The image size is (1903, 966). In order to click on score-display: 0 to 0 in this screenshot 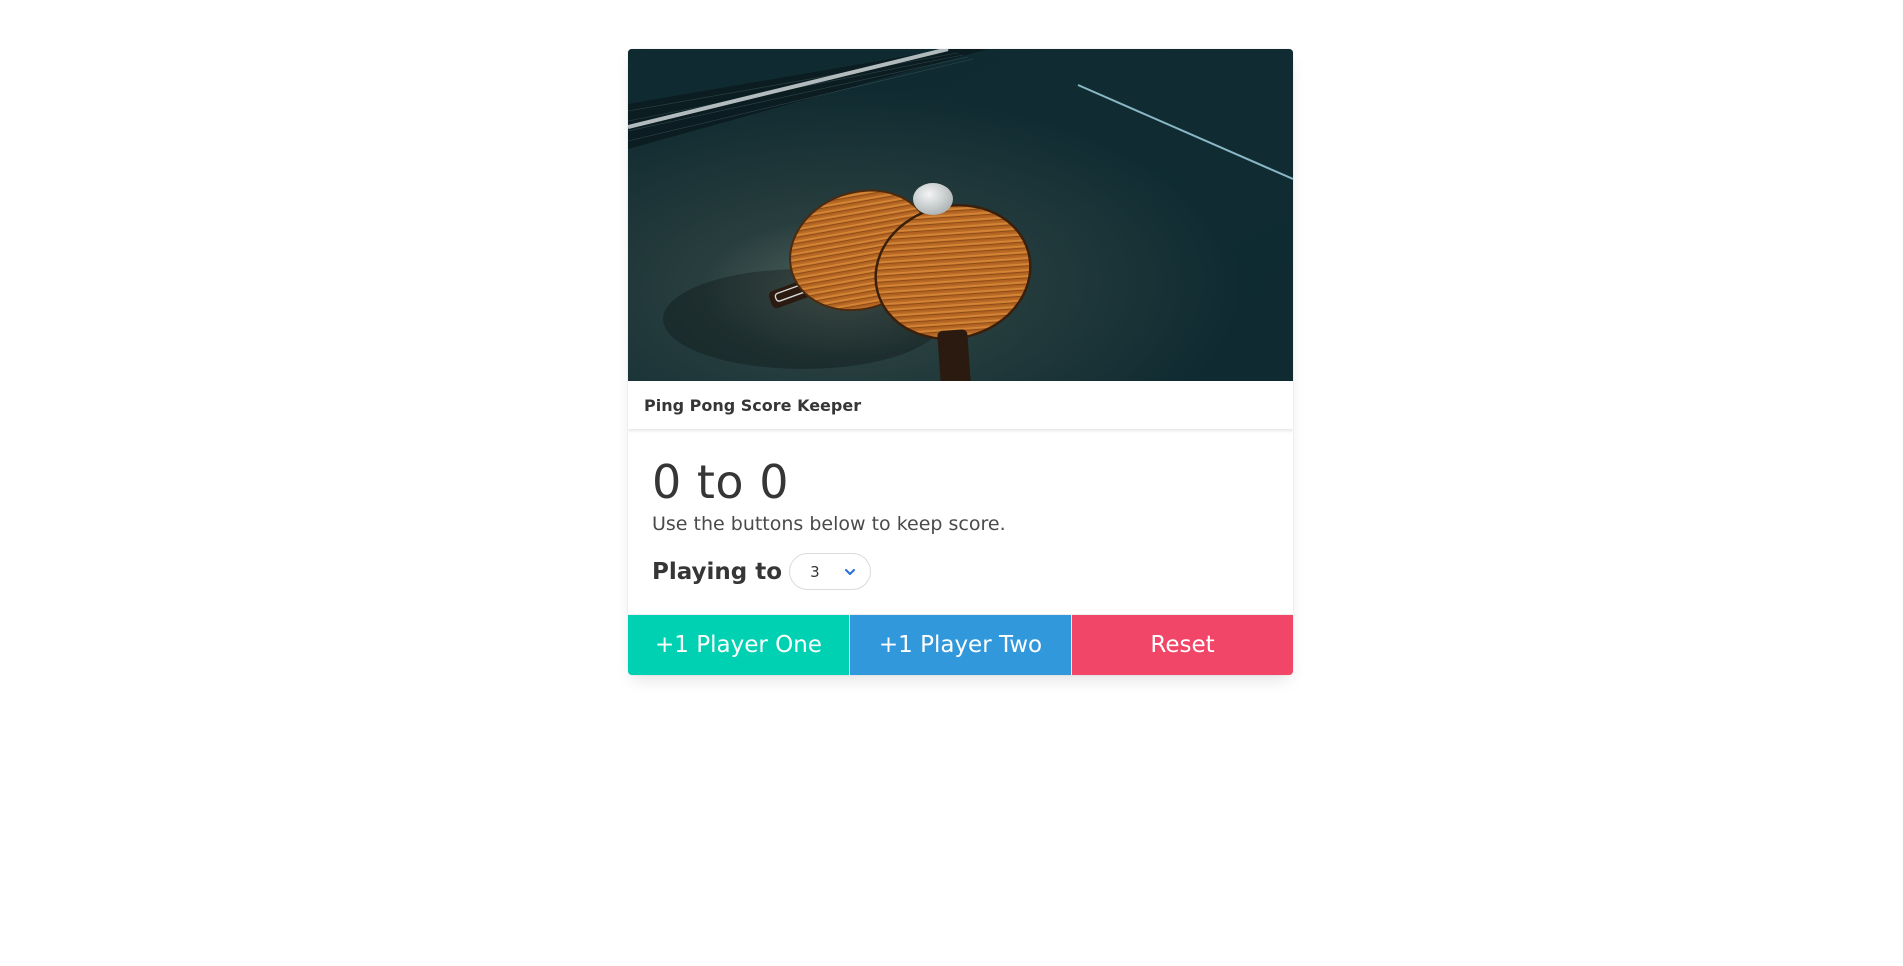, I will do `click(720, 482)`.